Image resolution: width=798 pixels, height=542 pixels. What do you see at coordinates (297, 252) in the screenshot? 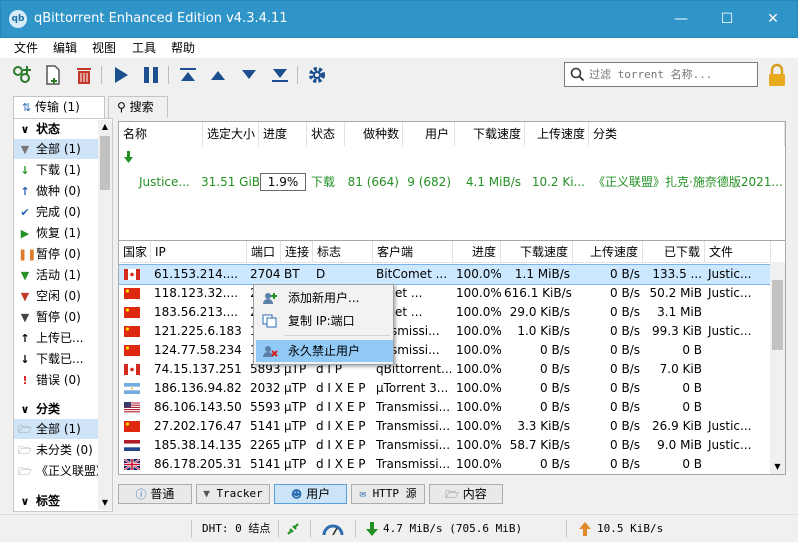
I see `column-header: 连接` at bounding box center [297, 252].